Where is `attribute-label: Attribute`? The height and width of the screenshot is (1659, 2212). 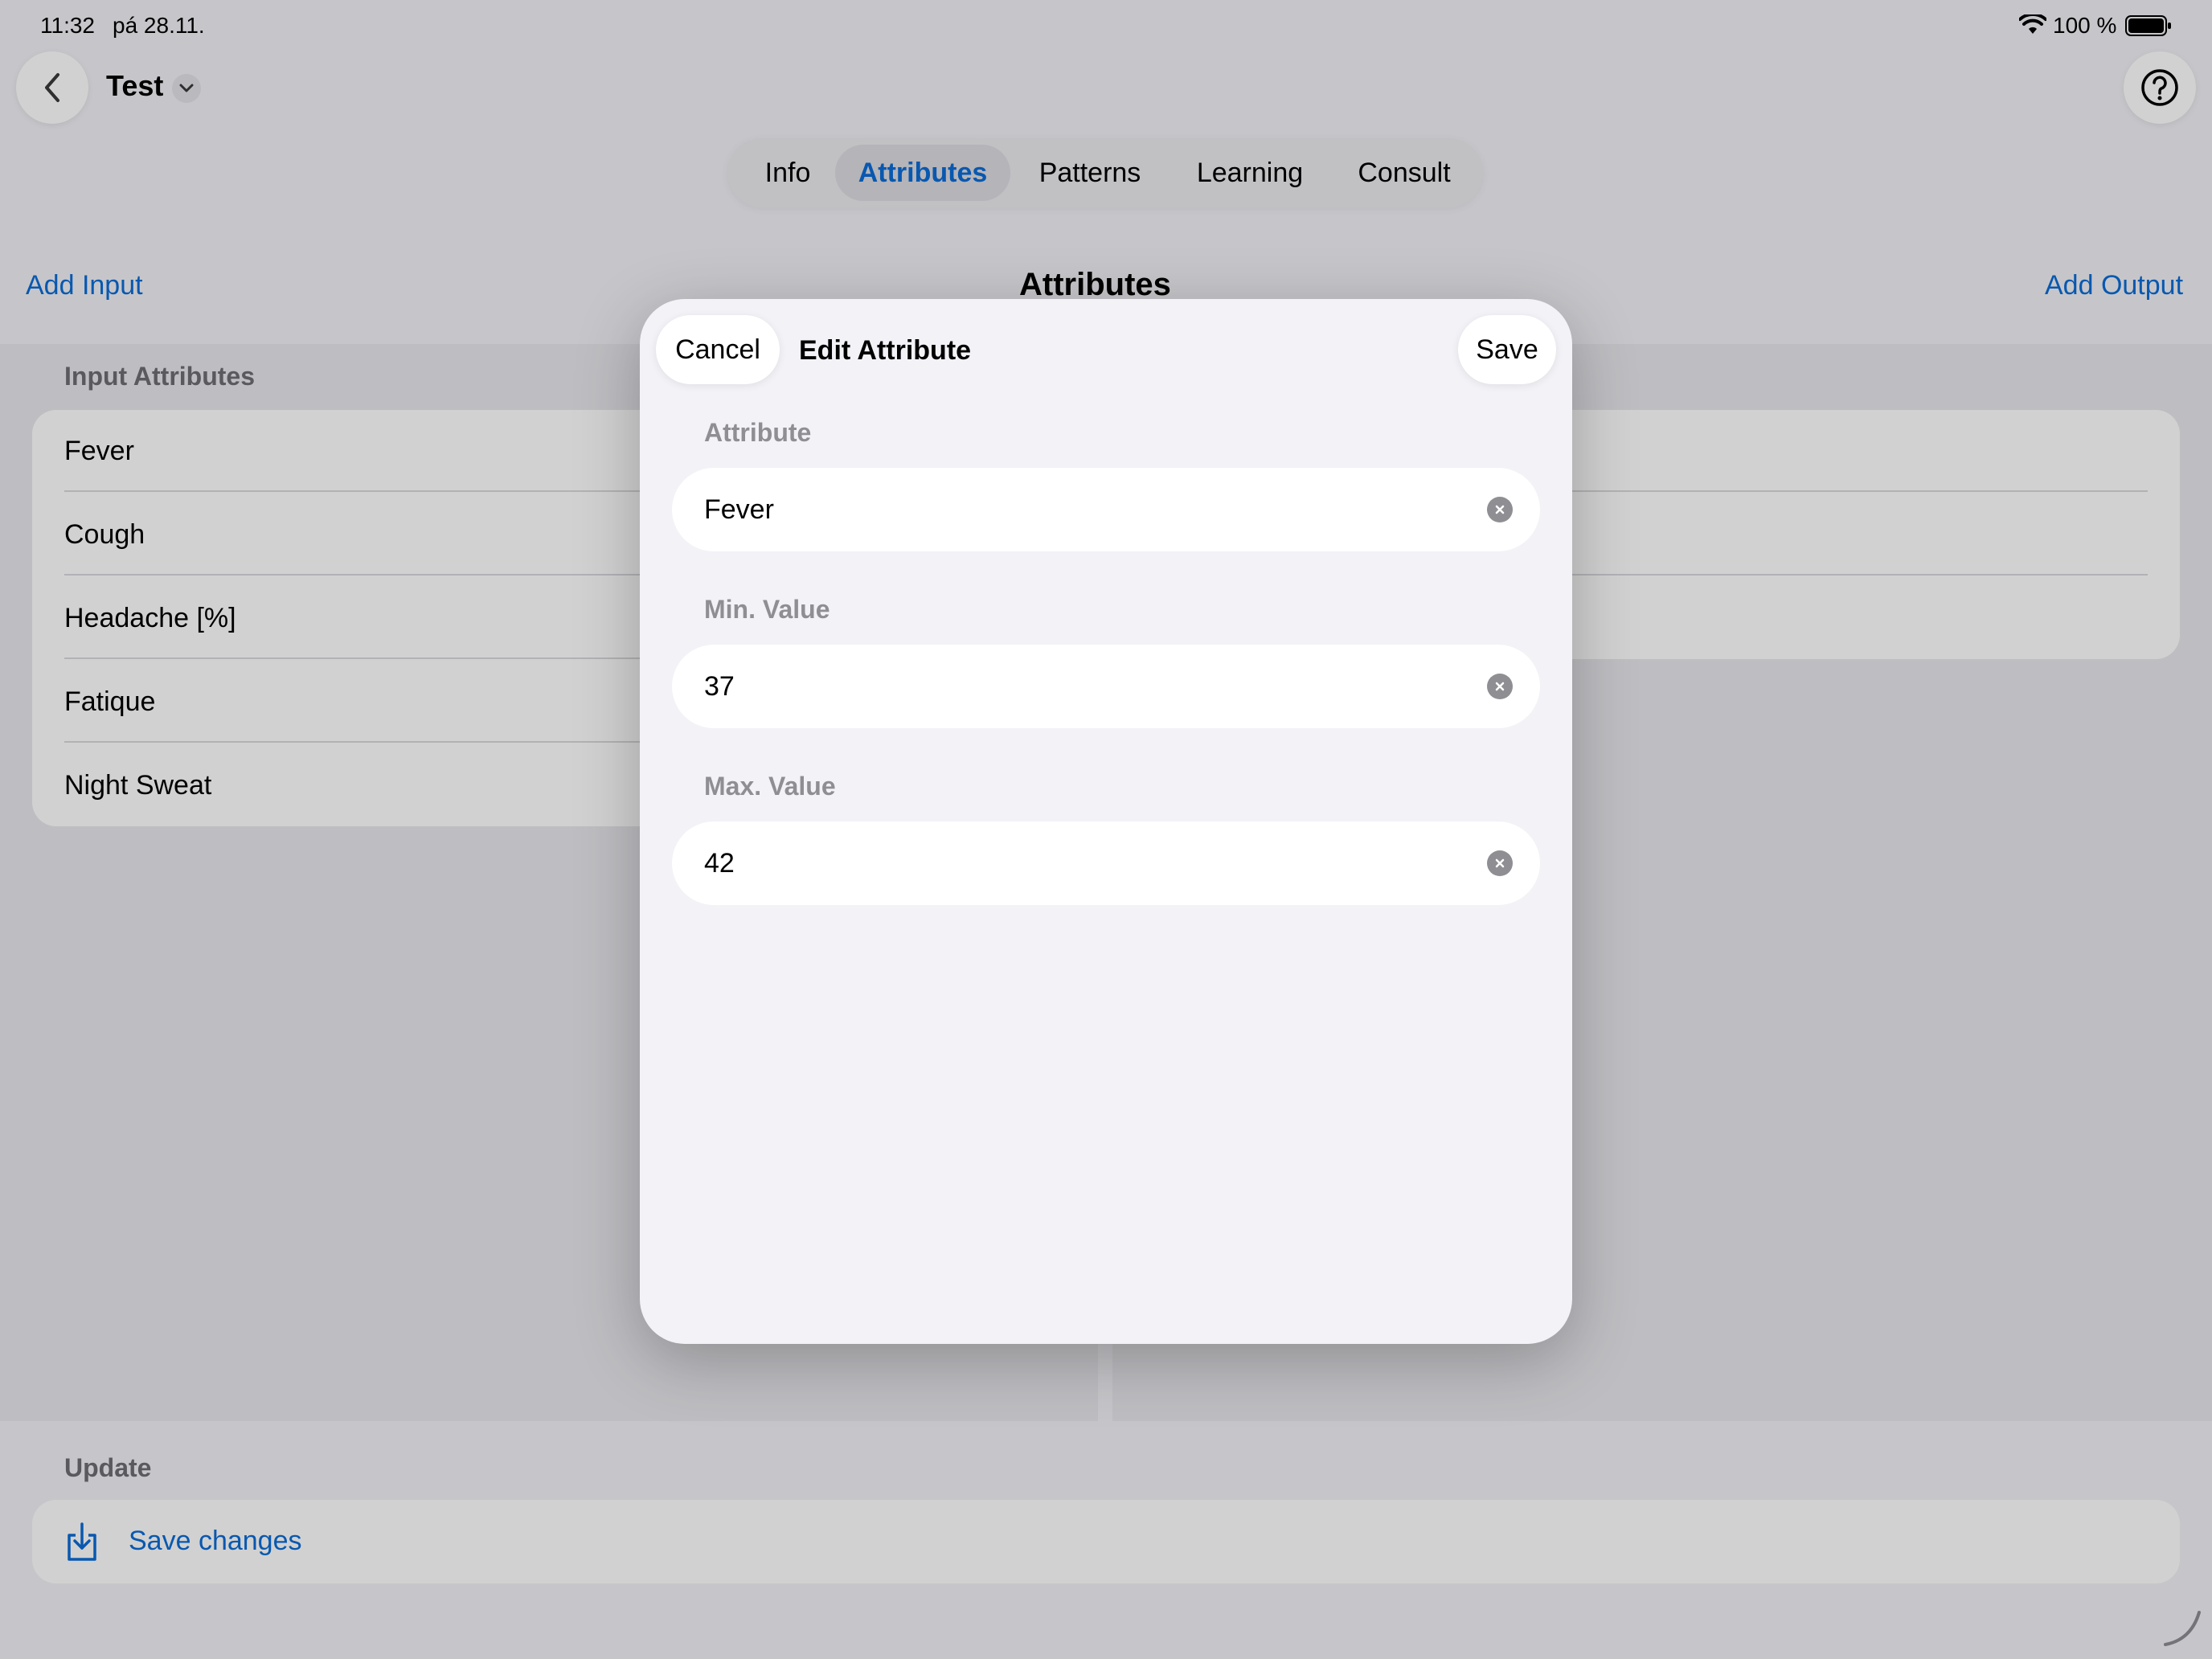 attribute-label: Attribute is located at coordinates (758, 432).